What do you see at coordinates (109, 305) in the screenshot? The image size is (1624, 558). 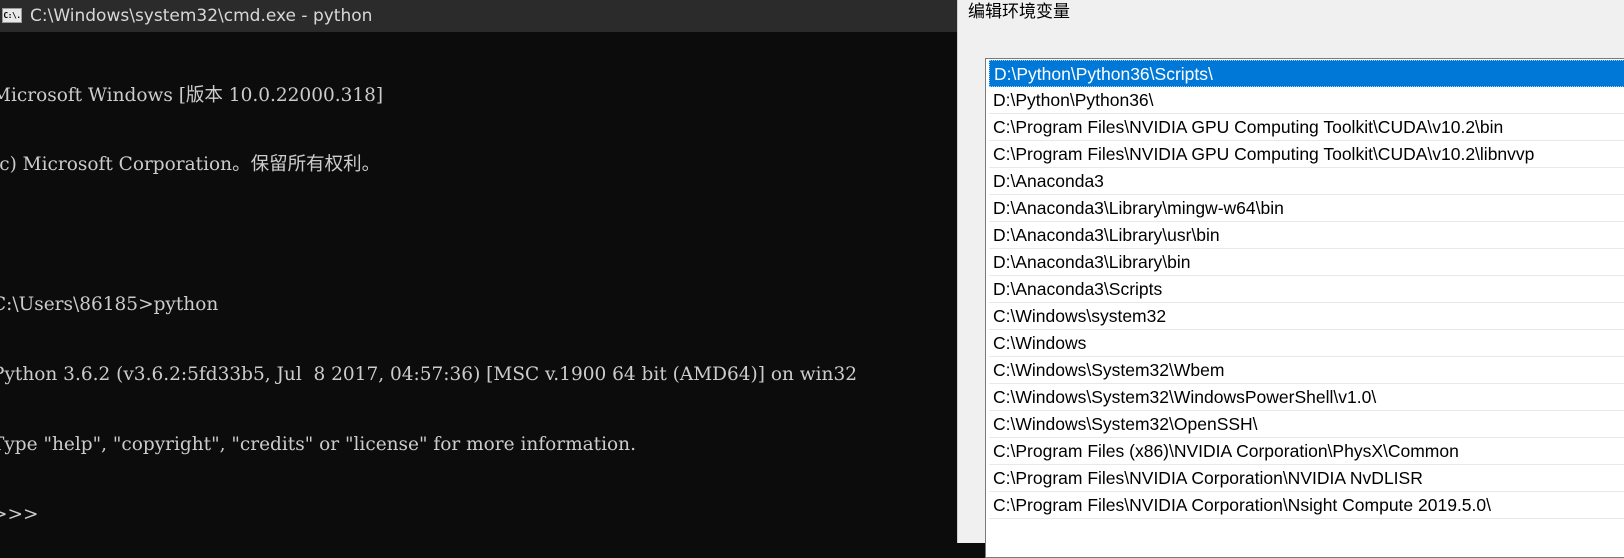 I see `console-line: C:\Users\86185>python` at bounding box center [109, 305].